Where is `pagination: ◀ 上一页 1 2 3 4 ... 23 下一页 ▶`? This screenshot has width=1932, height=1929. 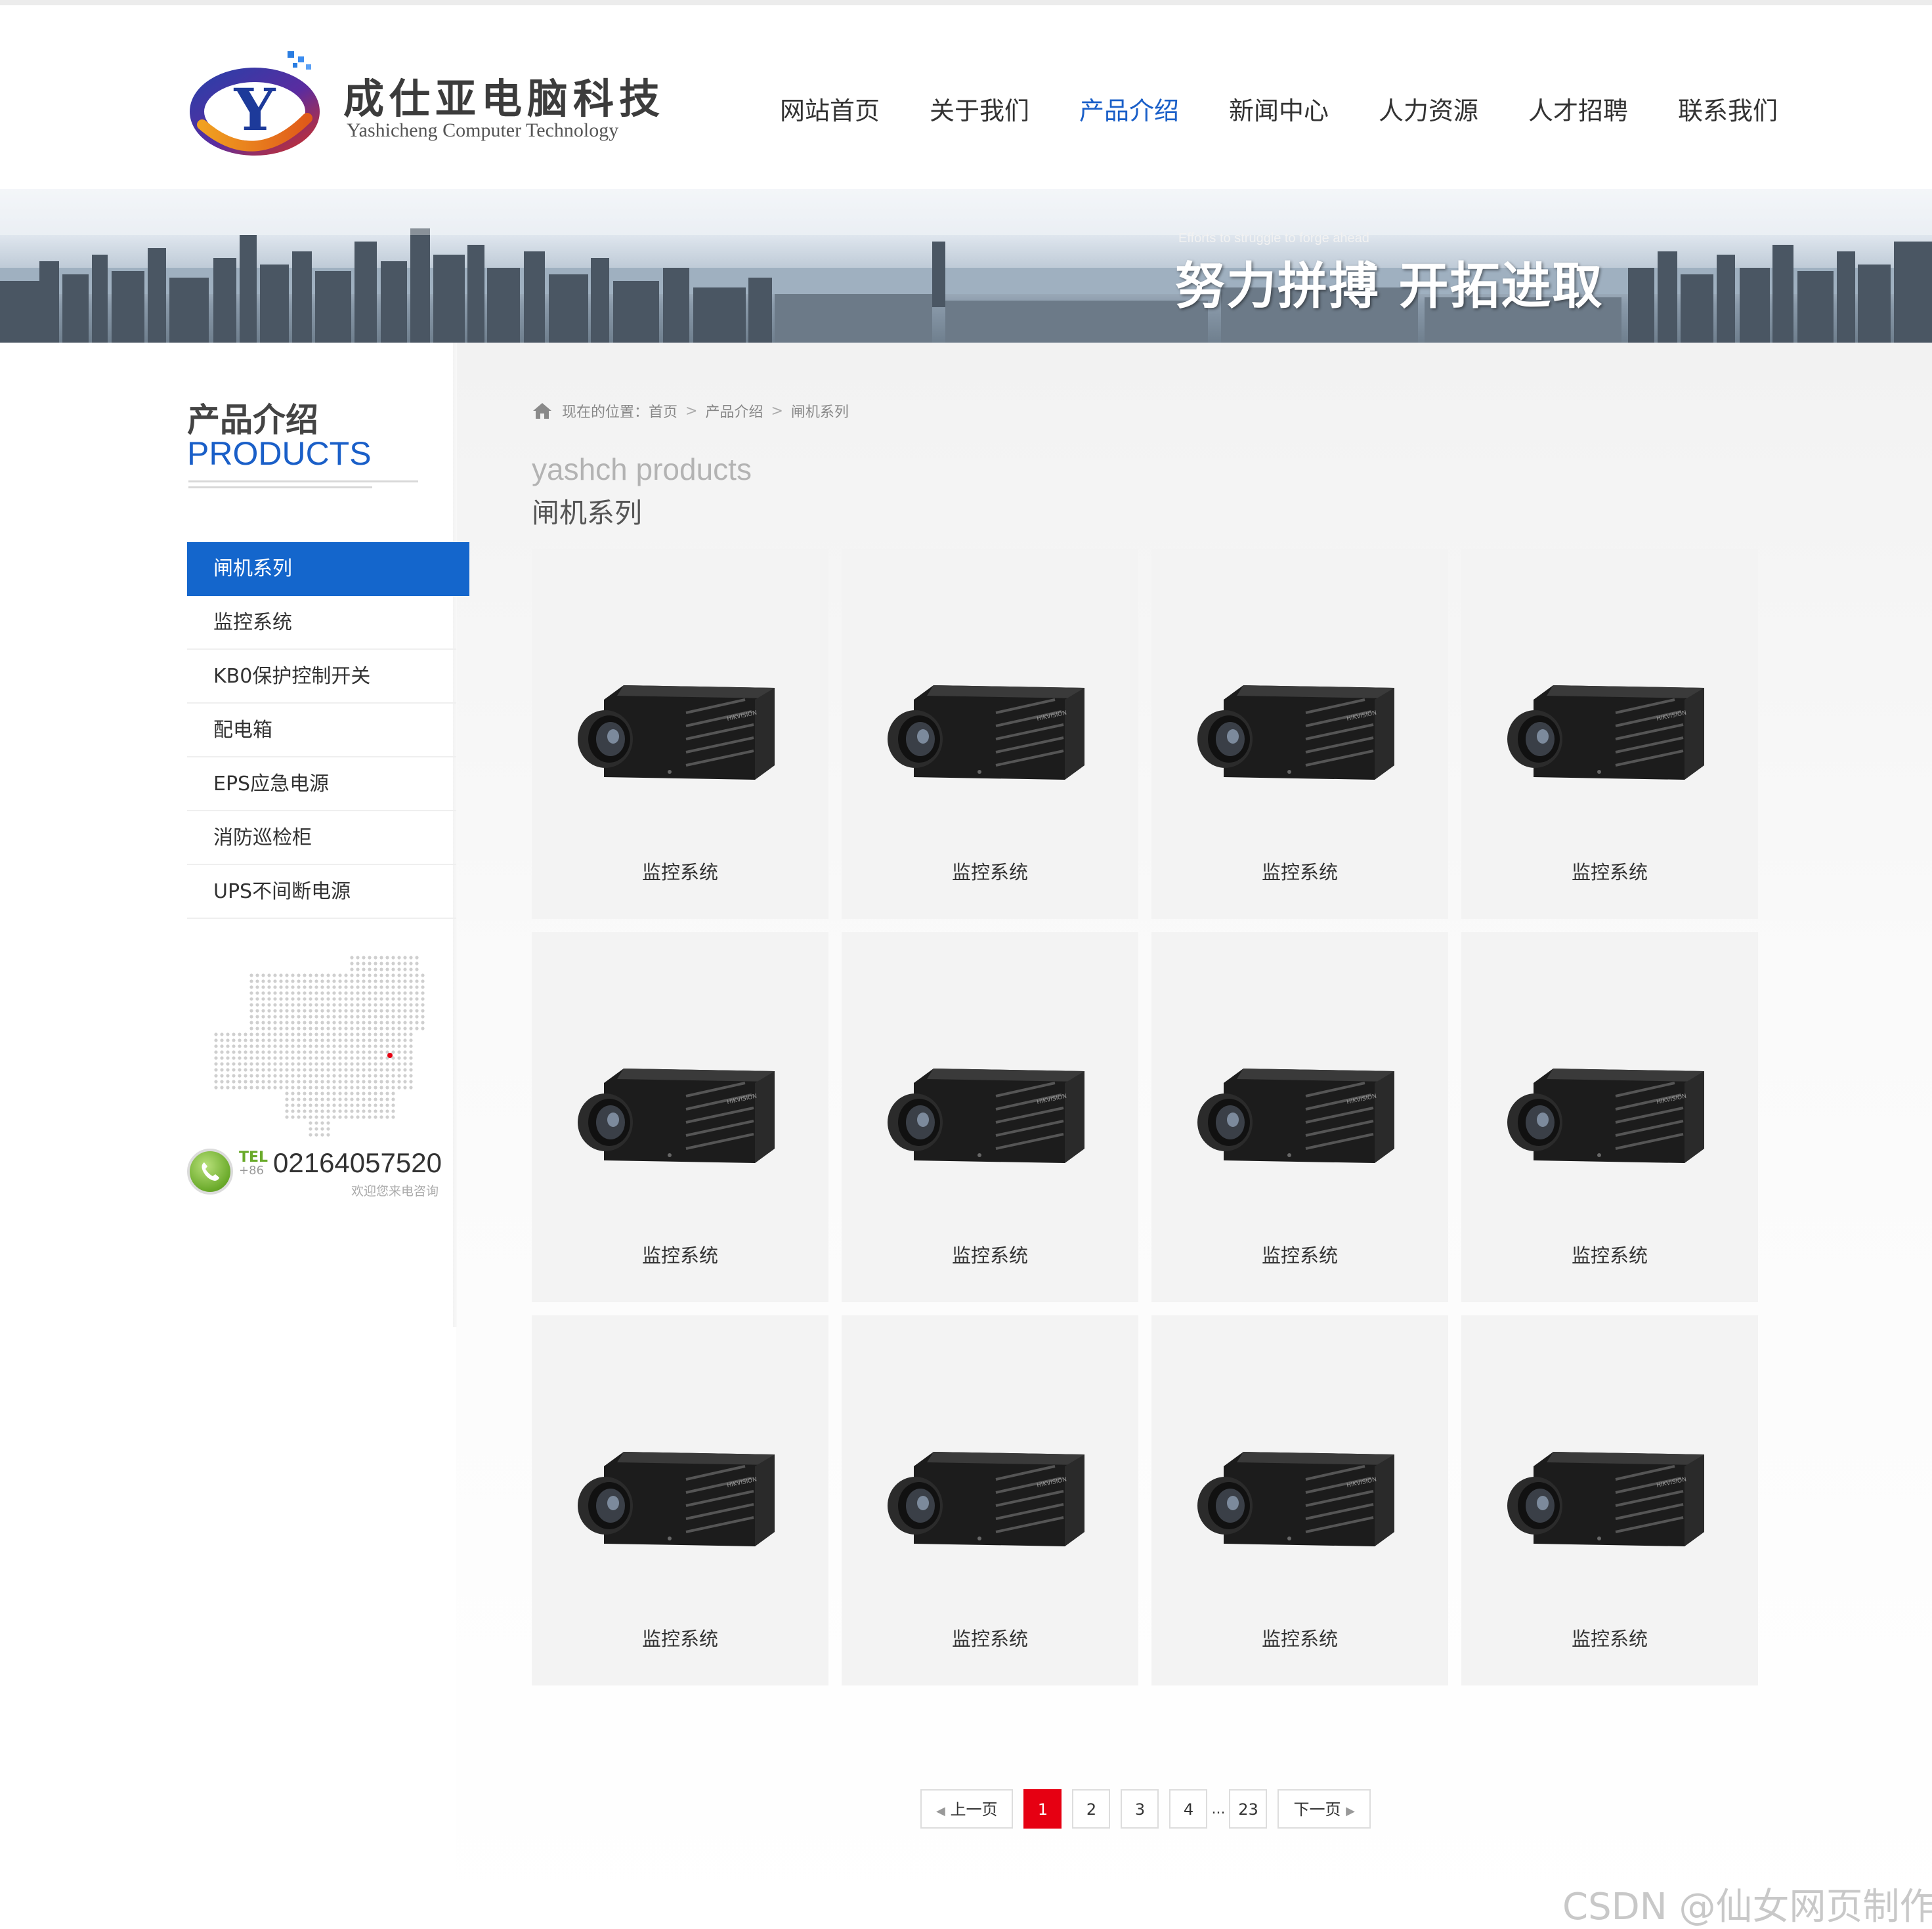 pagination: ◀ 上一页 1 2 3 4 ... 23 下一页 ▶ is located at coordinates (1145, 1809).